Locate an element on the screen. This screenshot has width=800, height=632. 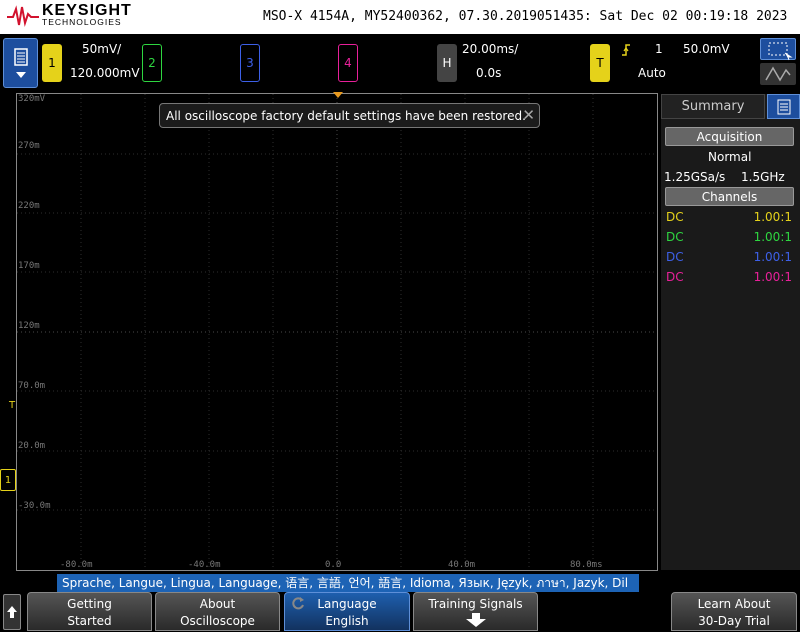
bandwidth: 1.5GHz is located at coordinates (763, 177).